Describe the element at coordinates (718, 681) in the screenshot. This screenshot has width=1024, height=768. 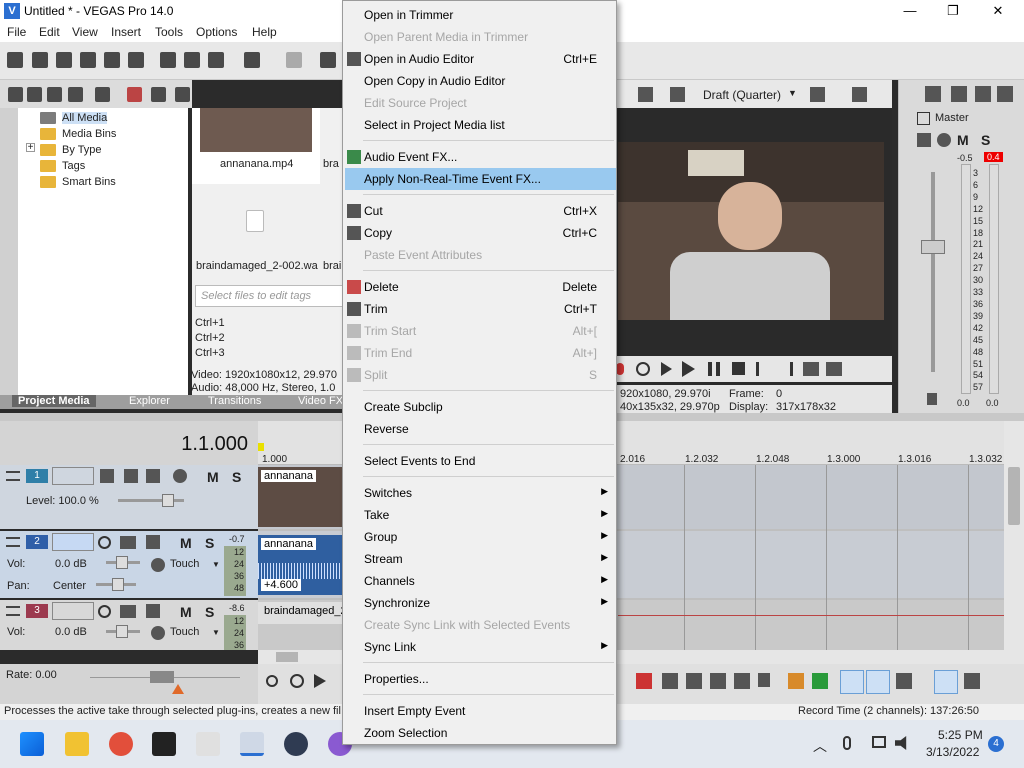
I see `trim-end-icon` at that location.